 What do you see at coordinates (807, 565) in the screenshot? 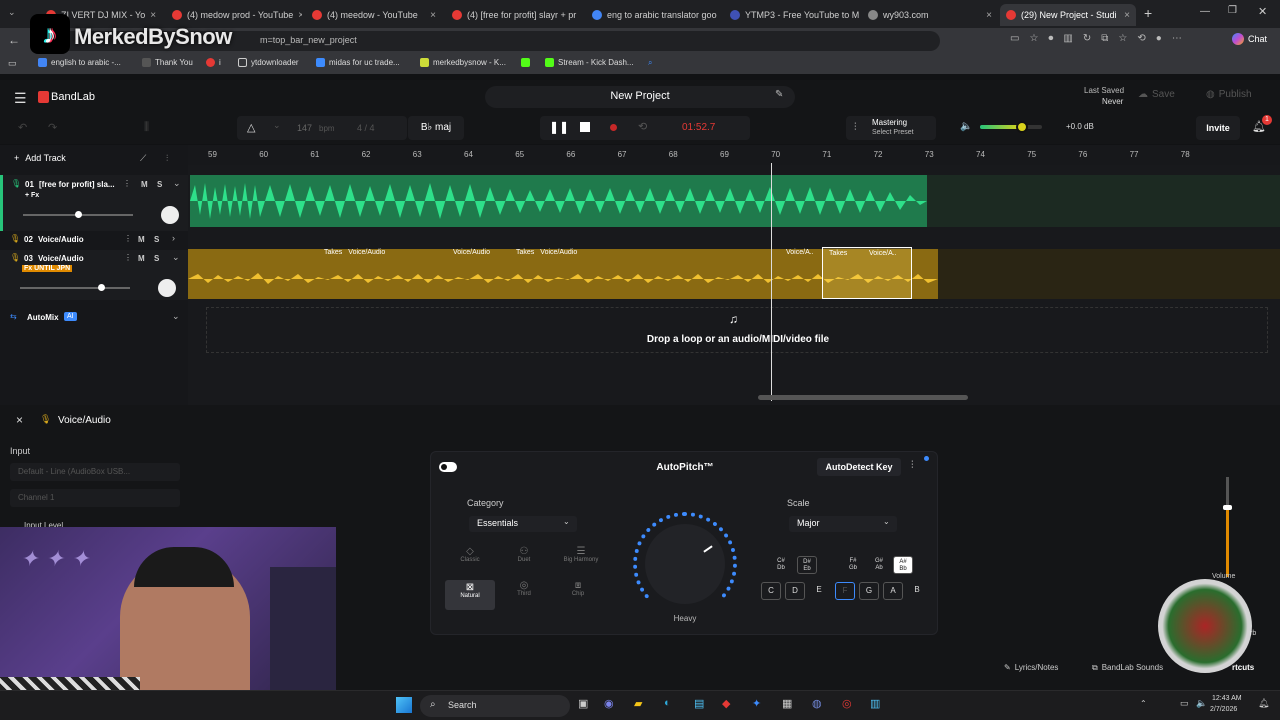
I see `key-dsharp: D# Eb` at bounding box center [807, 565].